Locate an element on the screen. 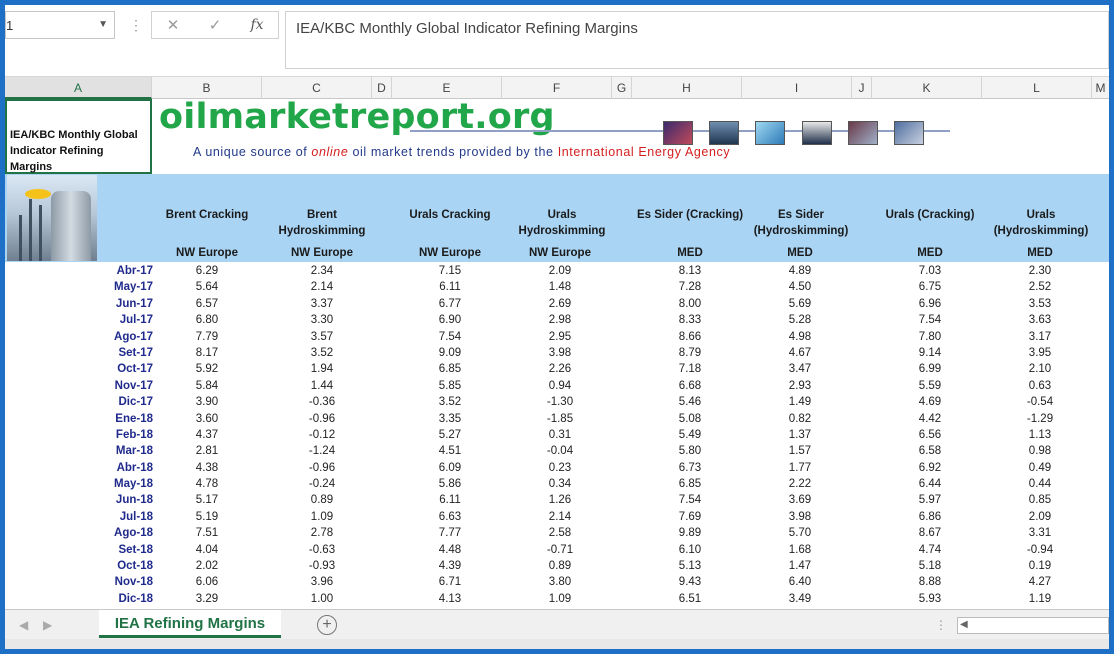 Image resolution: width=1114 pixels, height=654 pixels. value-cell: 6.85 is located at coordinates (450, 369).